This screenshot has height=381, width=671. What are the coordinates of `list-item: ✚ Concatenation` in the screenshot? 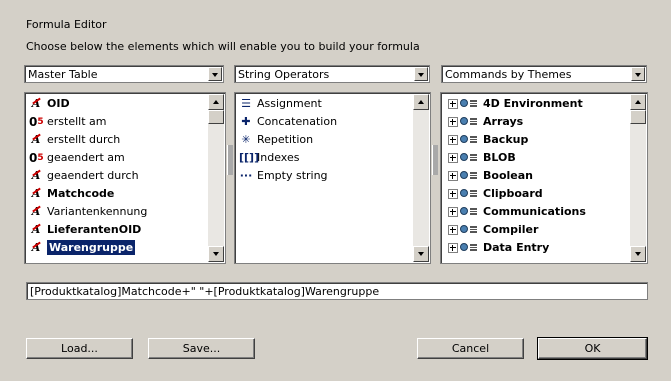 It's located at (325, 122).